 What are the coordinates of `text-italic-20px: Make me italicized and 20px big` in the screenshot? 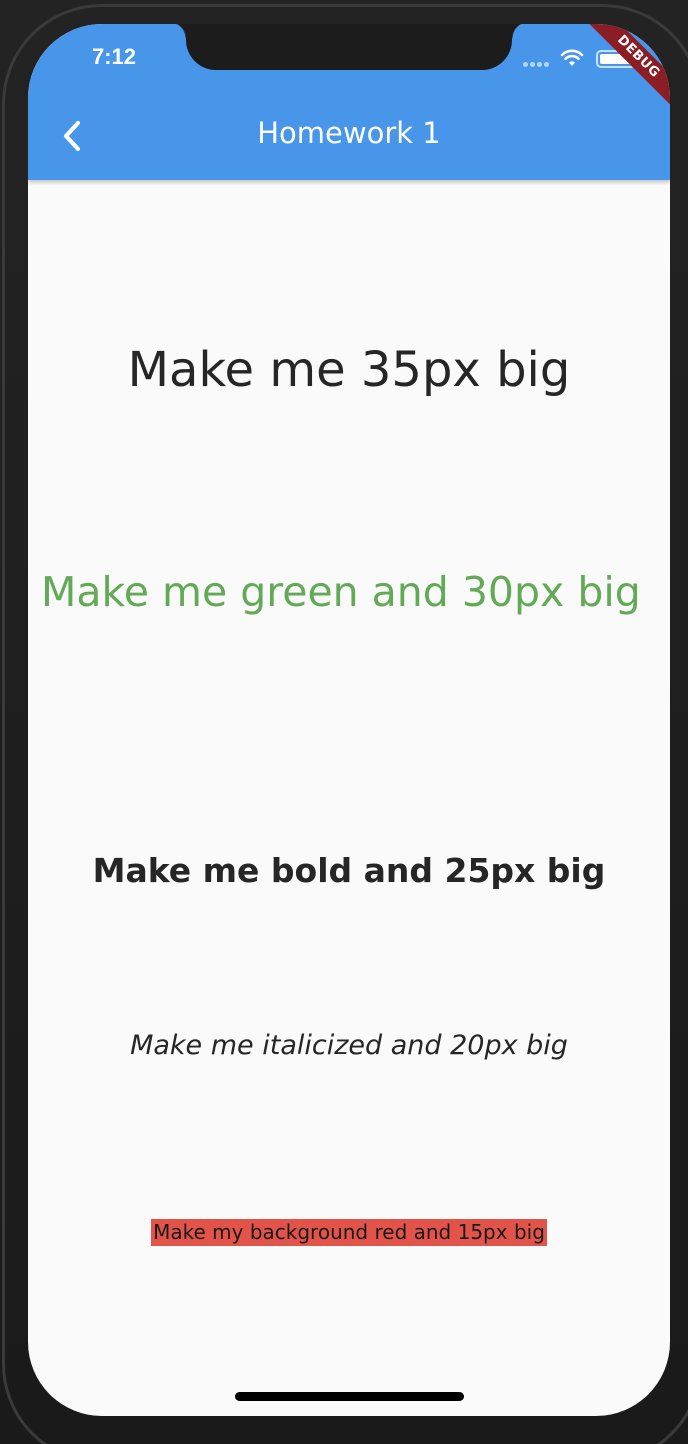 It's located at (349, 1045).